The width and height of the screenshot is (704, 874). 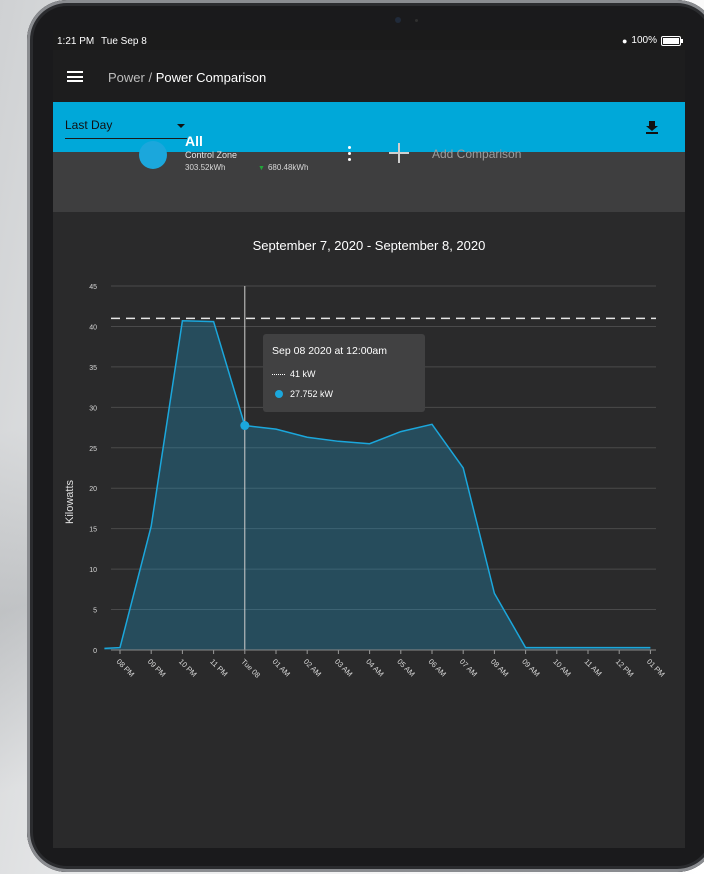 What do you see at coordinates (250, 668) in the screenshot?
I see `x-tick-label: Tue 08` at bounding box center [250, 668].